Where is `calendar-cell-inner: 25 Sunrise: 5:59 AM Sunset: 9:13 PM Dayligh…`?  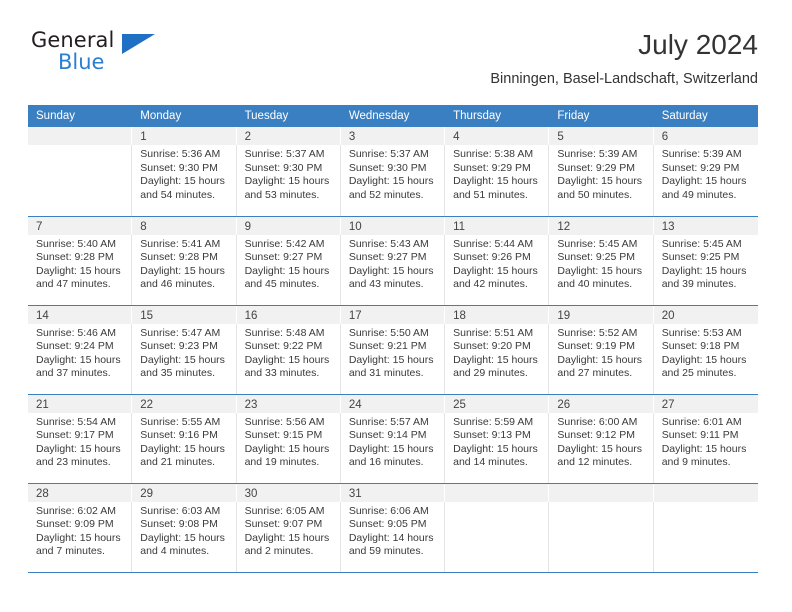
calendar-cell-inner: 25 Sunrise: 5:59 AM Sunset: 9:13 PM Dayligh… is located at coordinates (497, 438).